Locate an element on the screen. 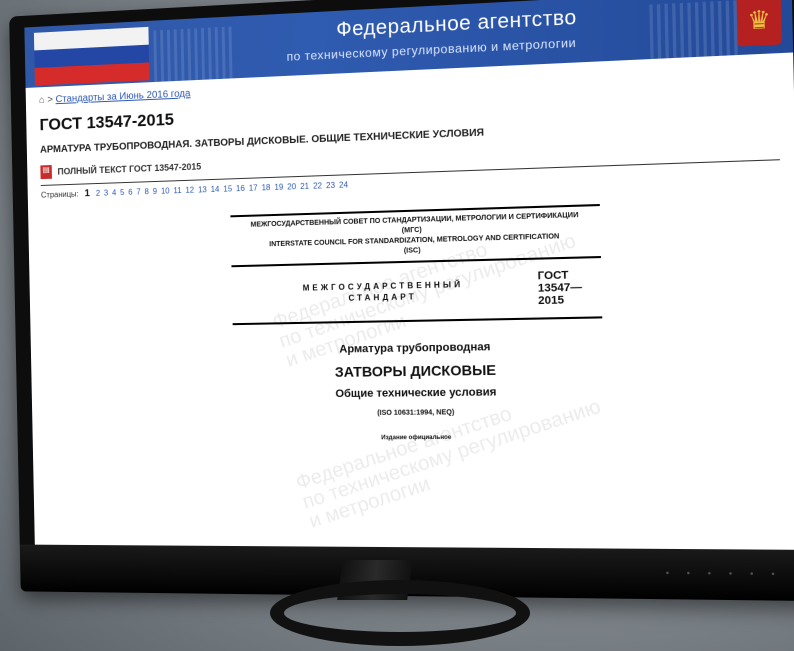  page-link: 2 is located at coordinates (98, 193).